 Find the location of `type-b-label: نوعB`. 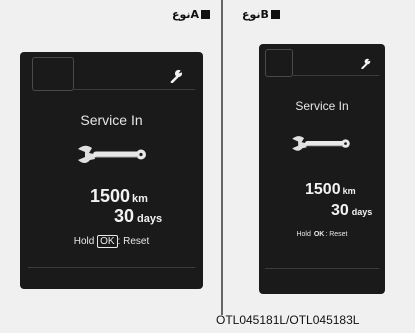

type-b-label: نوعB is located at coordinates (261, 14).